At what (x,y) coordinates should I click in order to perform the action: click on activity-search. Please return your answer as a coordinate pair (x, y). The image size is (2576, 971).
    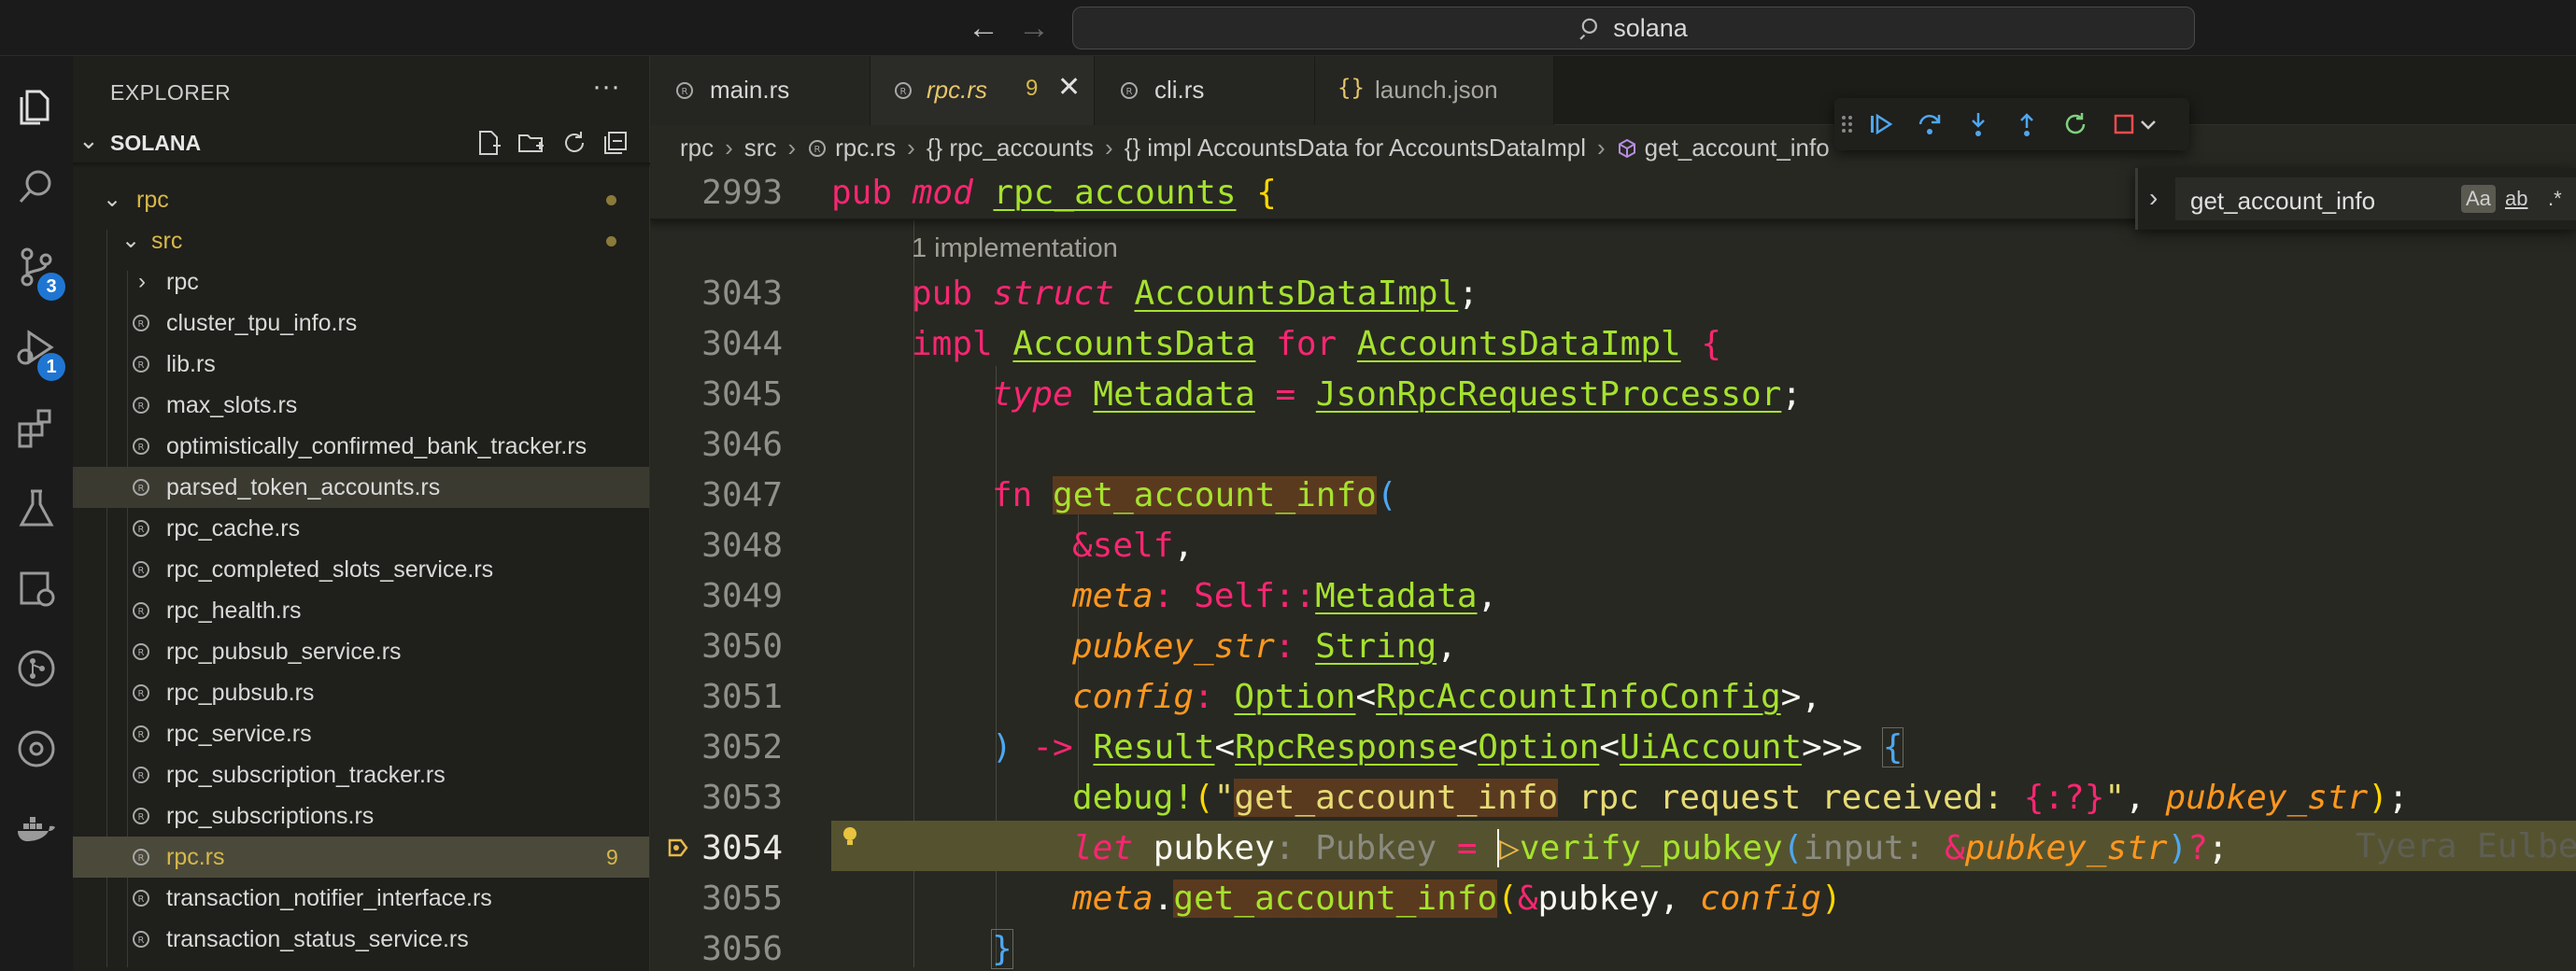
    Looking at the image, I should click on (36, 187).